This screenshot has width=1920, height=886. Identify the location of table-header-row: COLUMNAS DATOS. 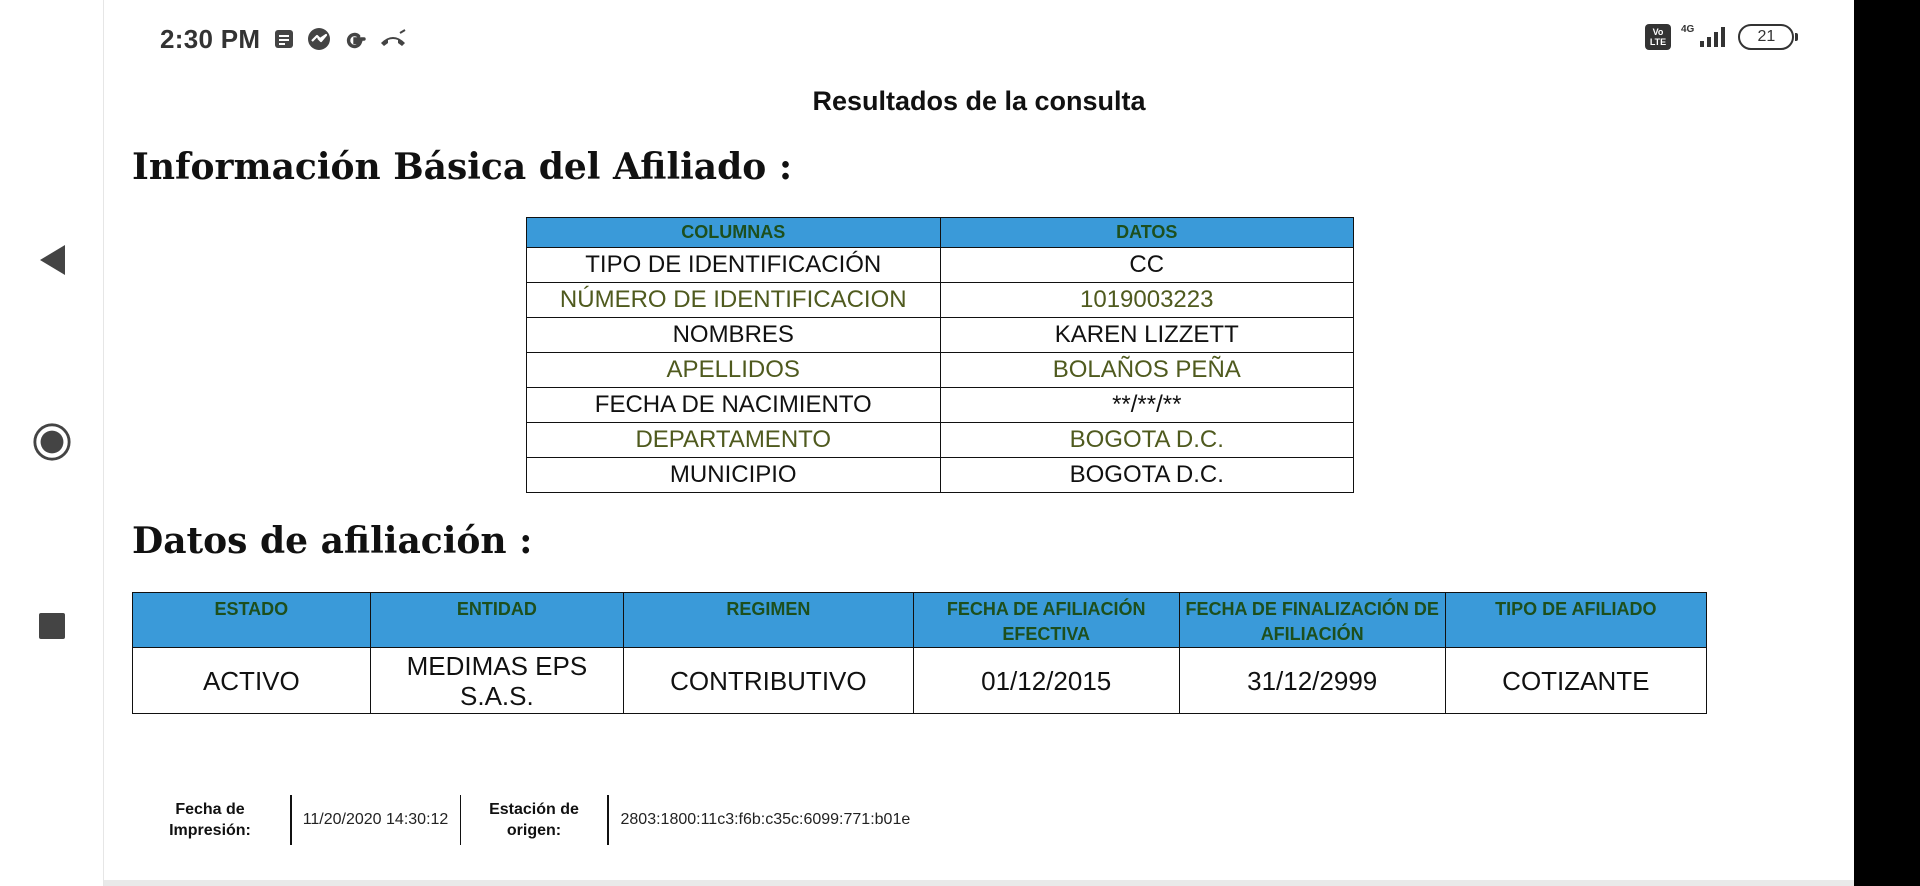
(940, 232).